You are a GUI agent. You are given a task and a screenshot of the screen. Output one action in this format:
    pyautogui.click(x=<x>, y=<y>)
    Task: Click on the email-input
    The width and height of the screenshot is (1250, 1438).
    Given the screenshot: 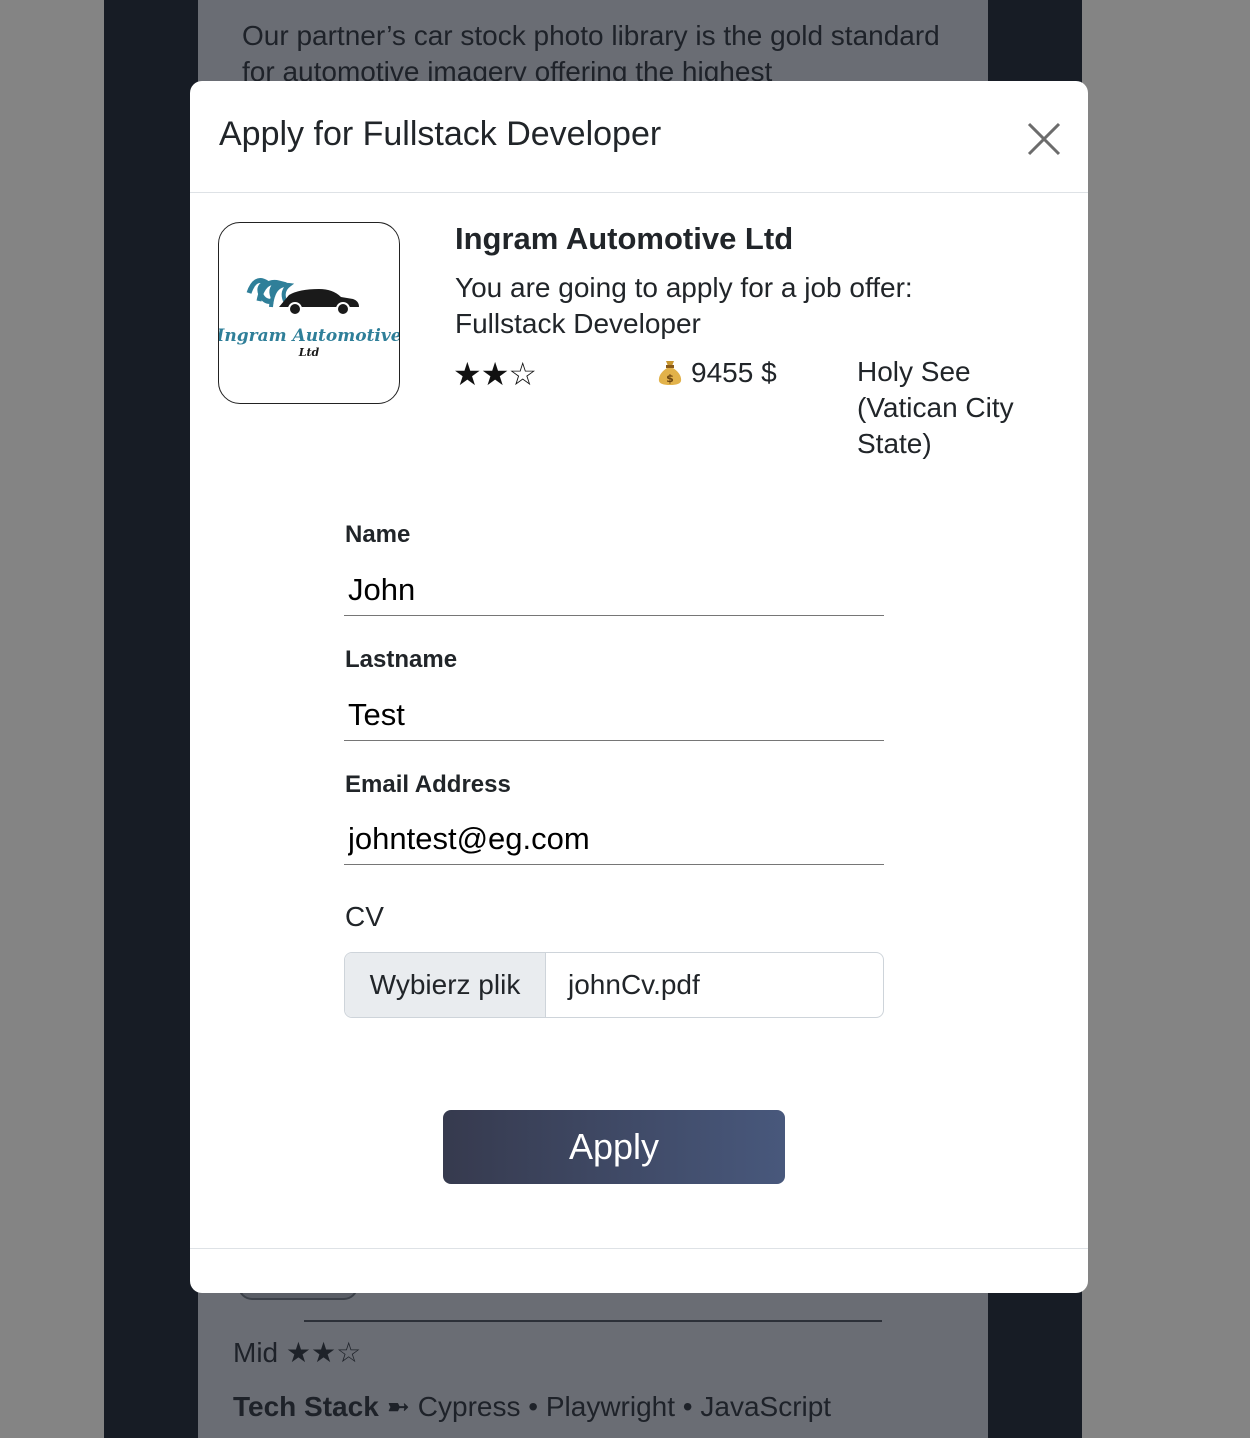 What is the action you would take?
    pyautogui.click(x=614, y=839)
    